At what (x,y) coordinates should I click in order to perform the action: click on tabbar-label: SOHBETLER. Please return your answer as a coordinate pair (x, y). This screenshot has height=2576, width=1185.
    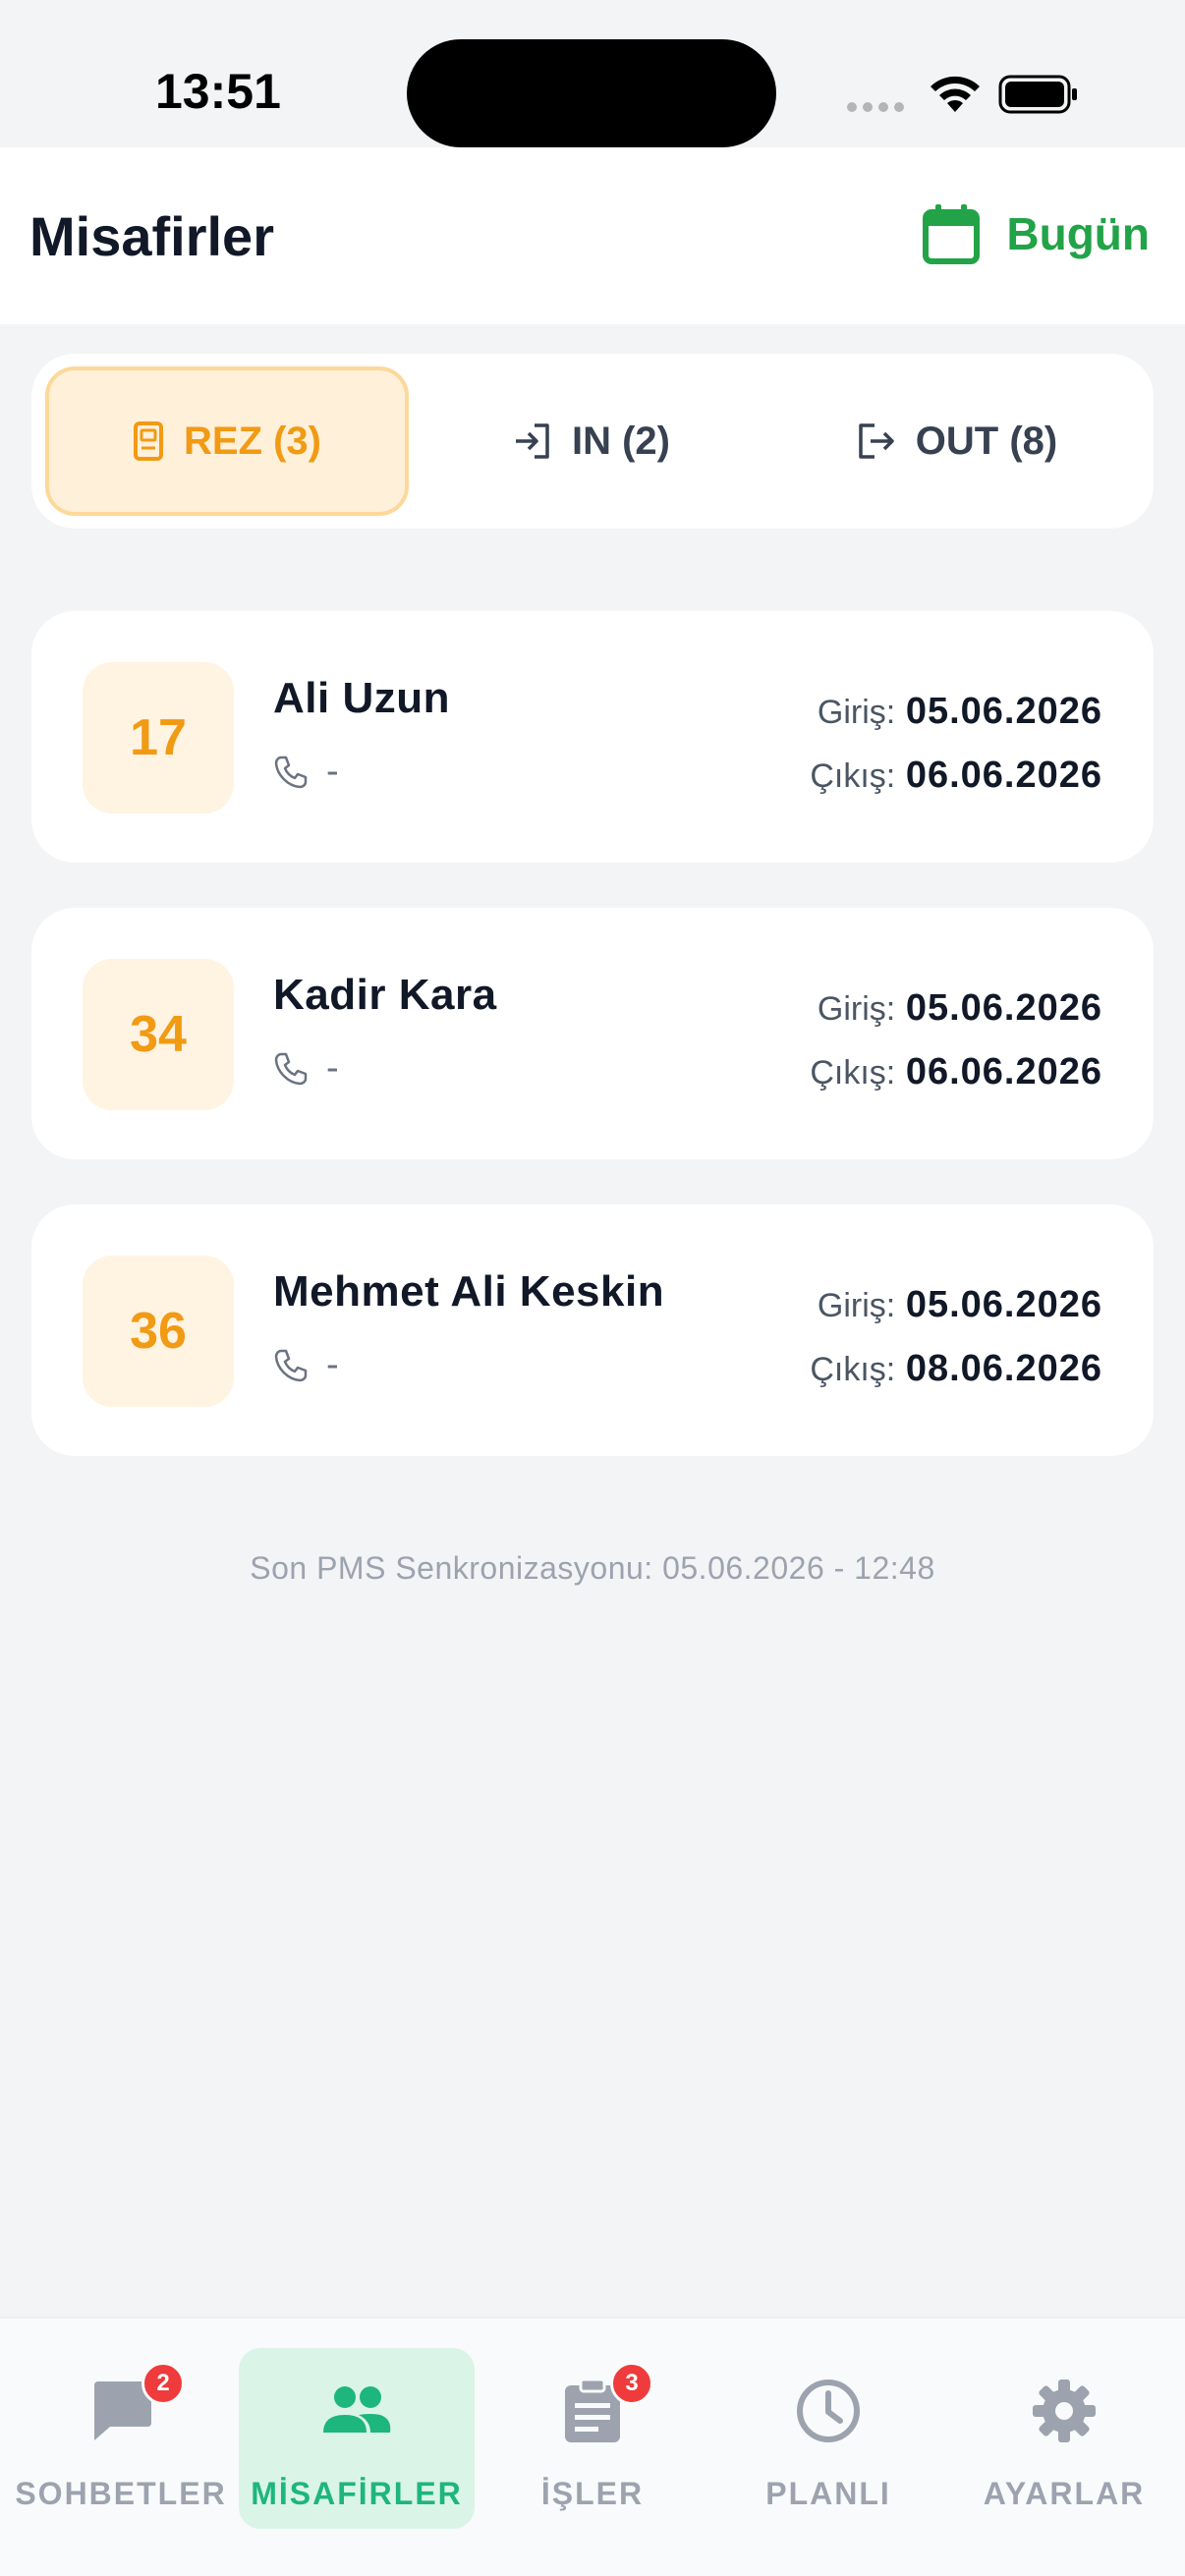
    Looking at the image, I should click on (121, 2493).